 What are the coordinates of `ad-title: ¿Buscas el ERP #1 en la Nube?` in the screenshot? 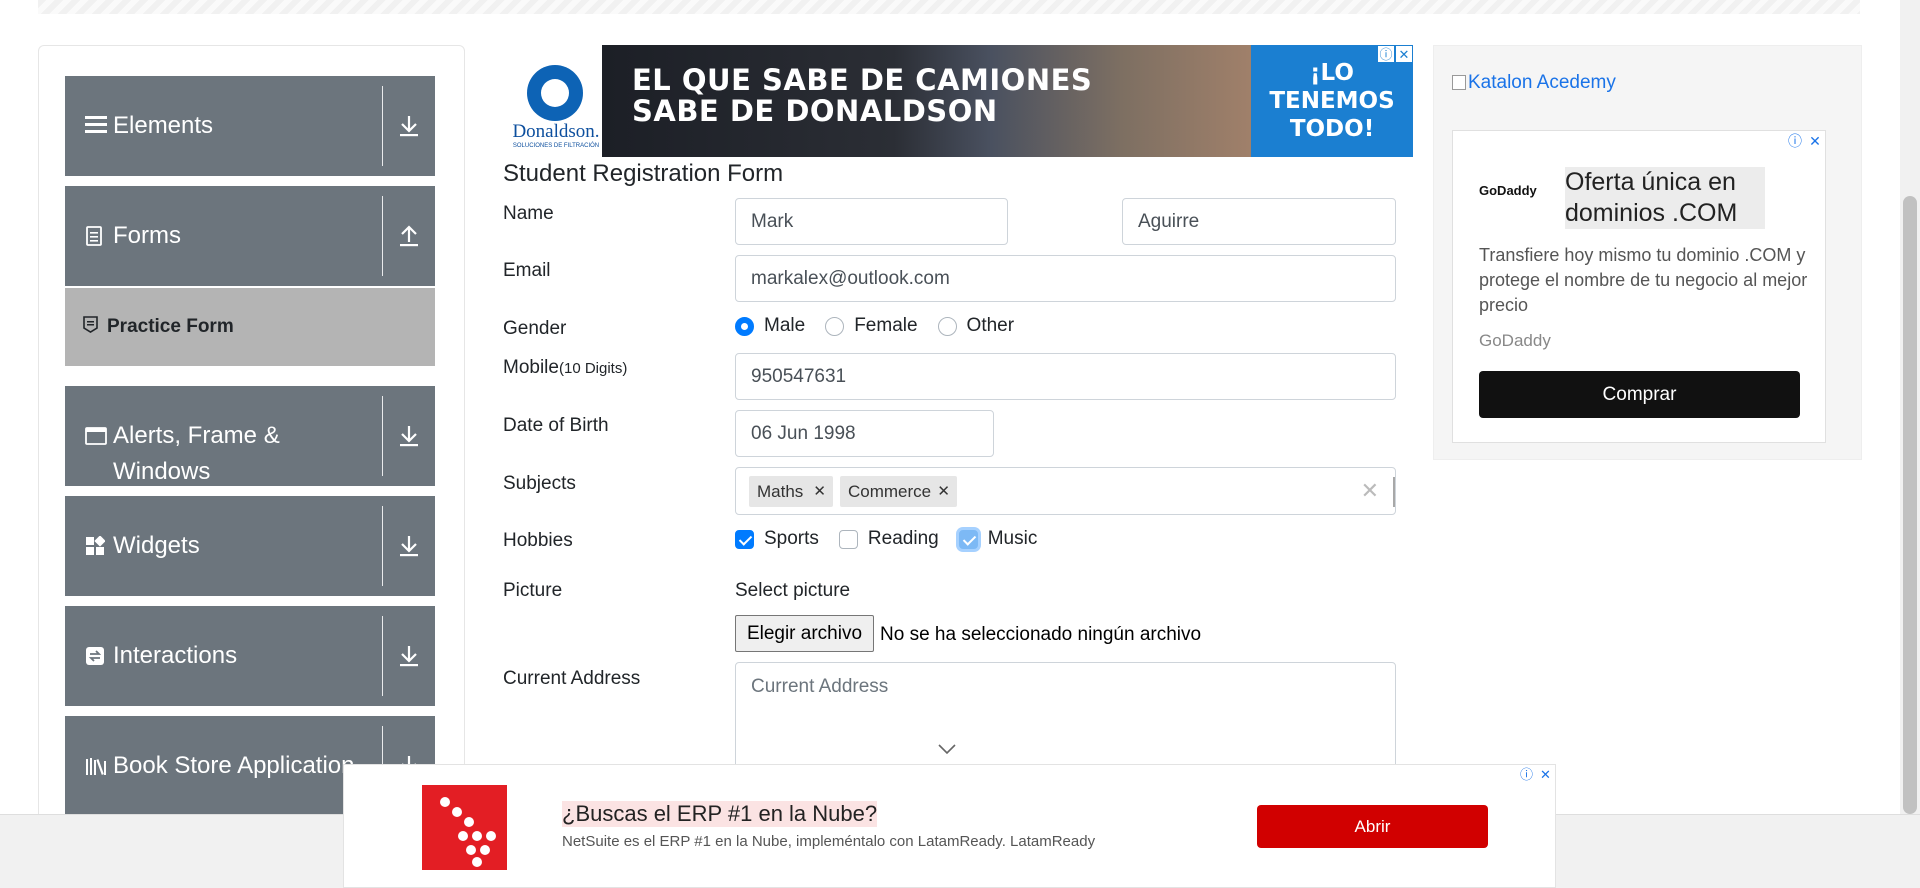 It's located at (720, 814).